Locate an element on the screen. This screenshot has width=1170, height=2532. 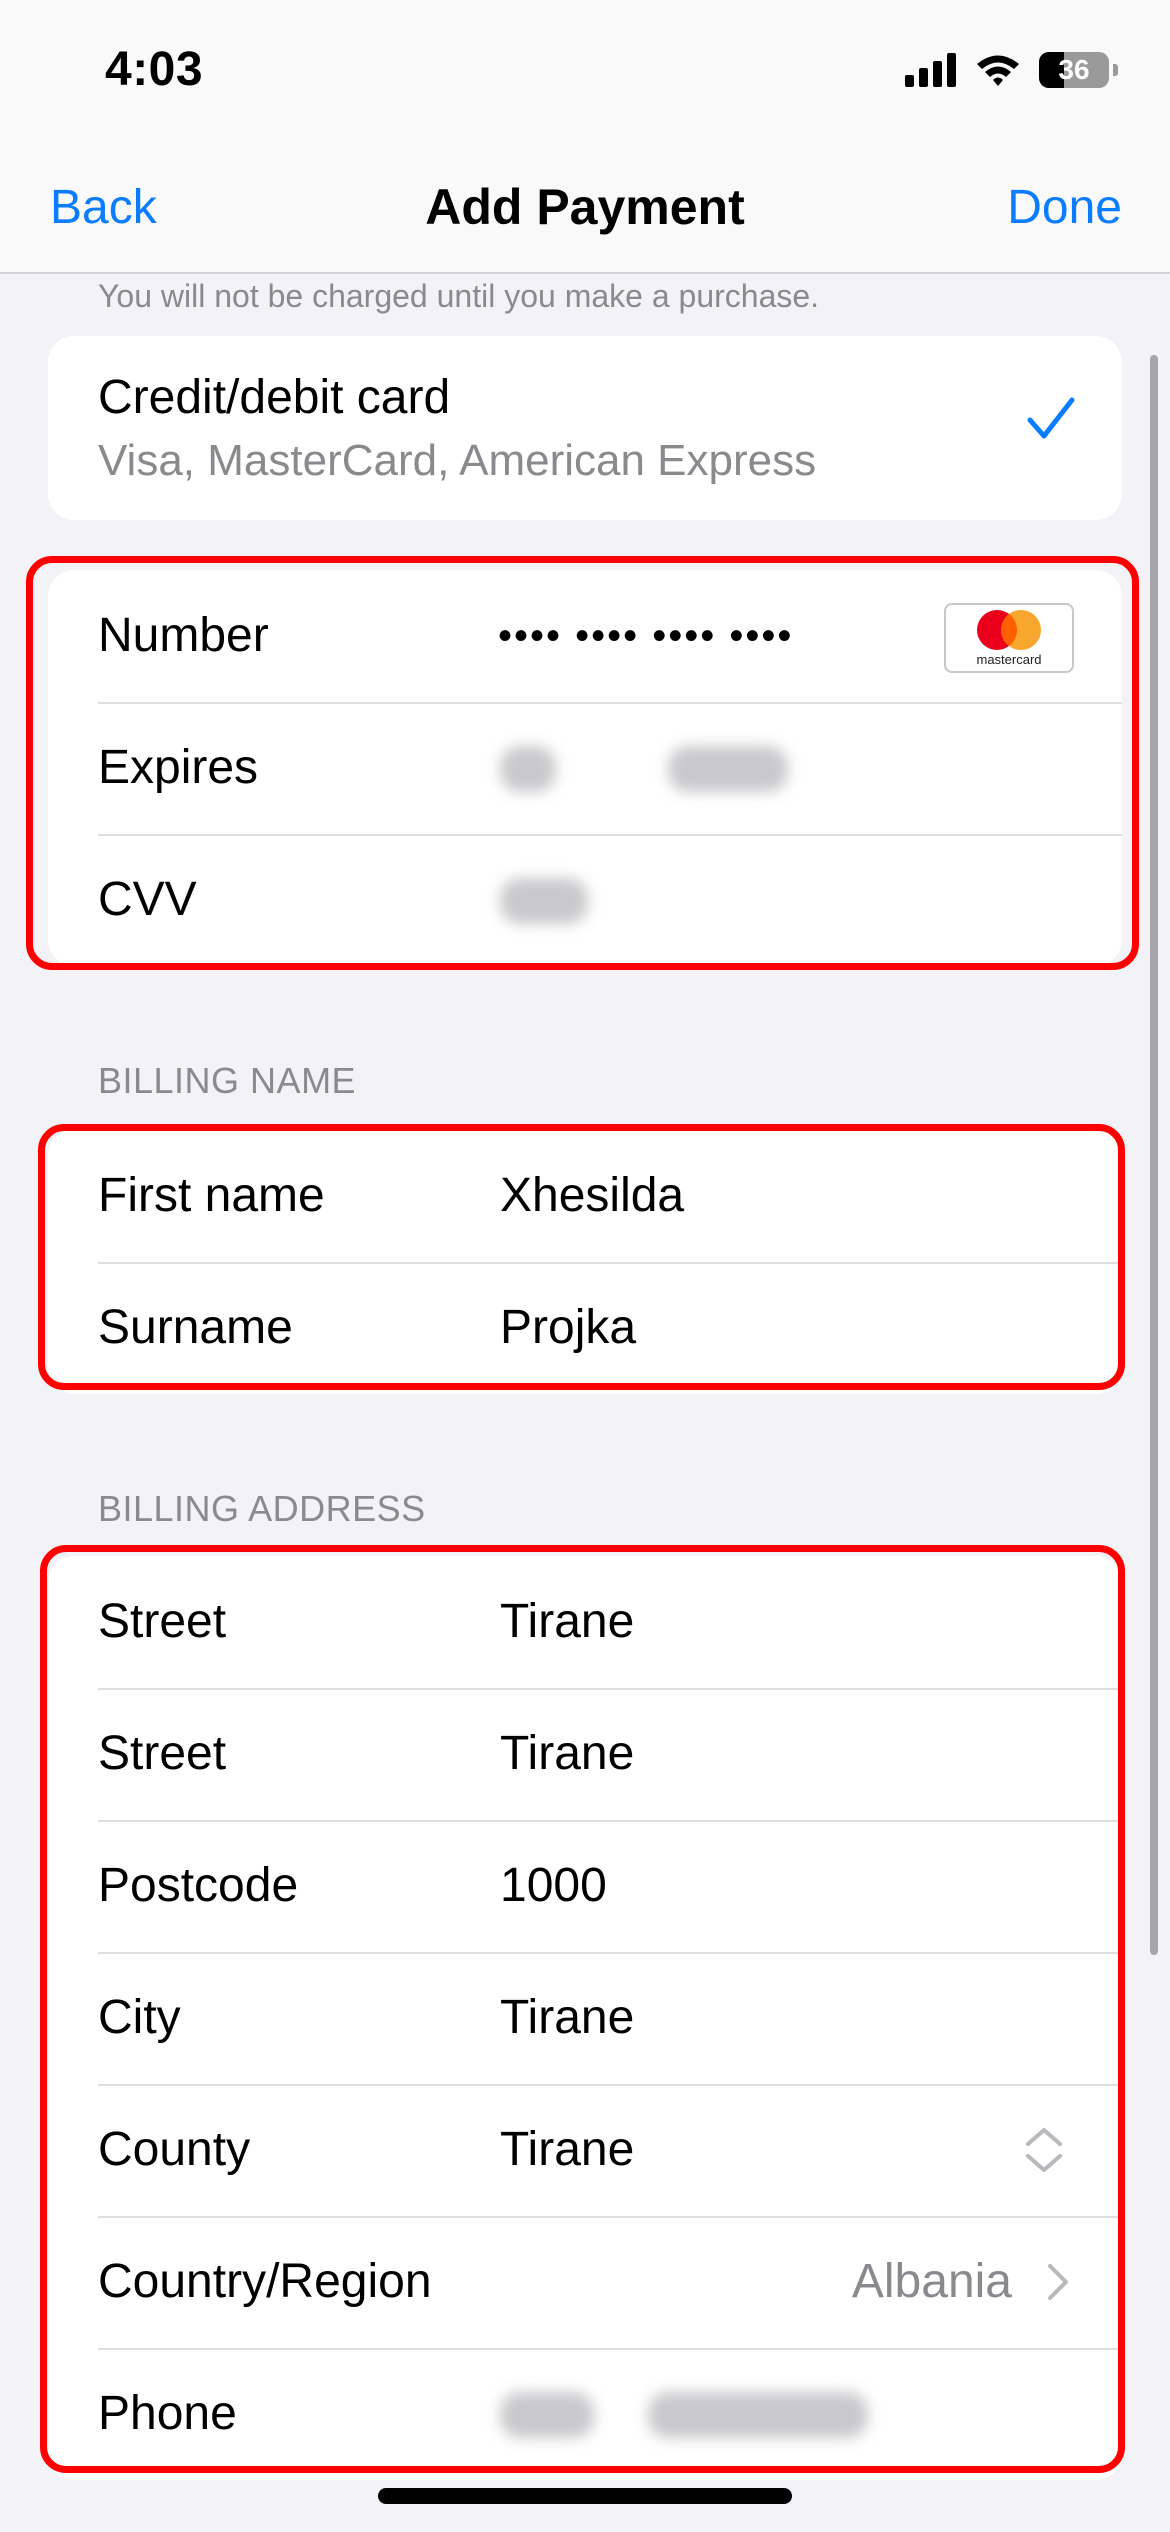
city-row: City Tirane is located at coordinates (585, 2018).